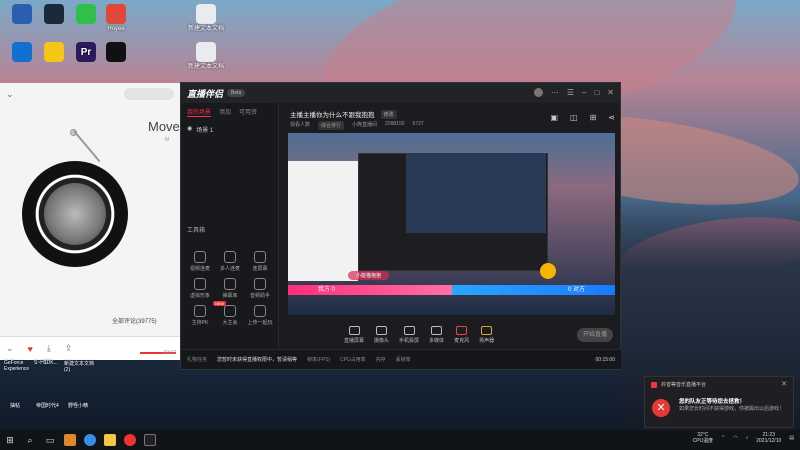 Image resolution: width=800 pixels, height=450 pixels. What do you see at coordinates (206, 313) in the screenshot?
I see `tool-pk: NEW 主持PK` at bounding box center [206, 313].